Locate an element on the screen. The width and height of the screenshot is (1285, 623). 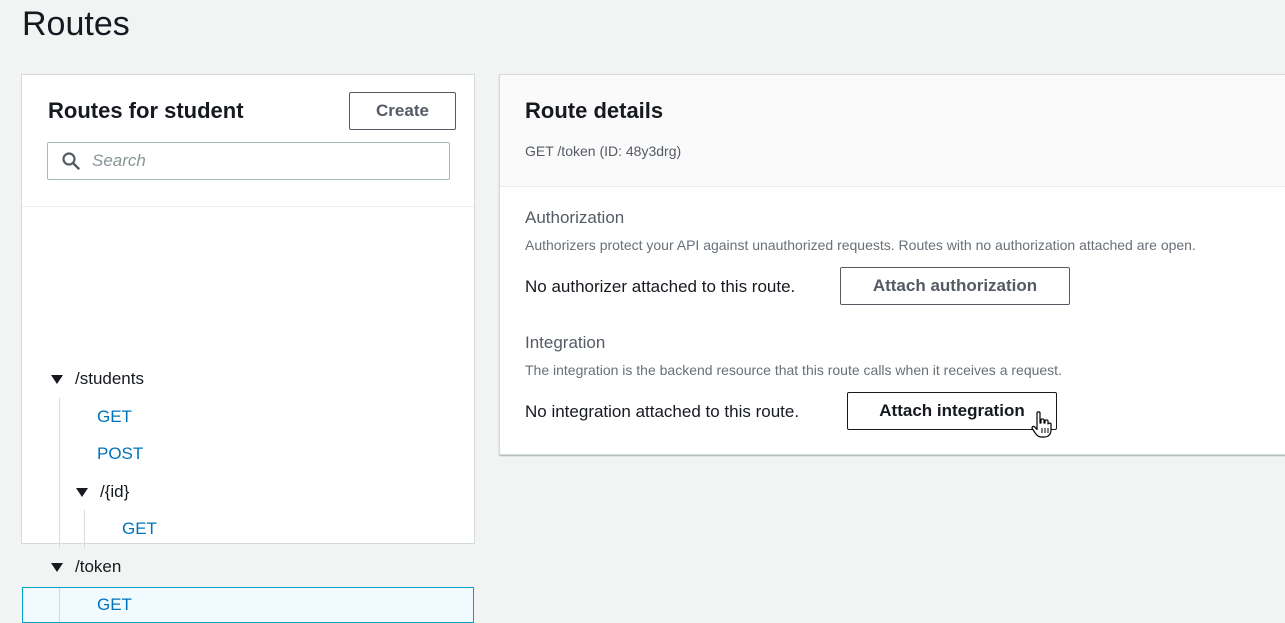
search-field is located at coordinates (248, 161).